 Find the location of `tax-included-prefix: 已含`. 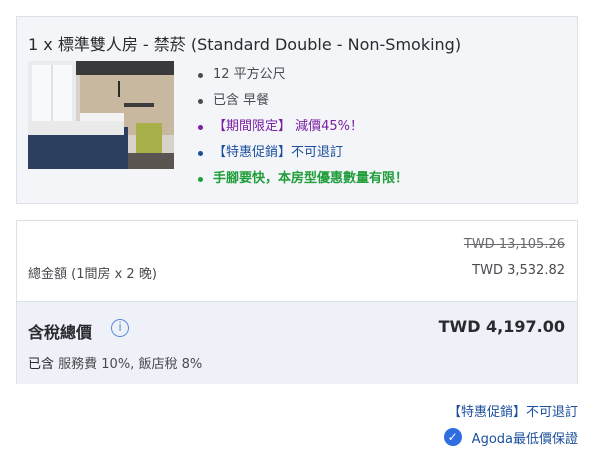

tax-included-prefix: 已含 is located at coordinates (41, 364).